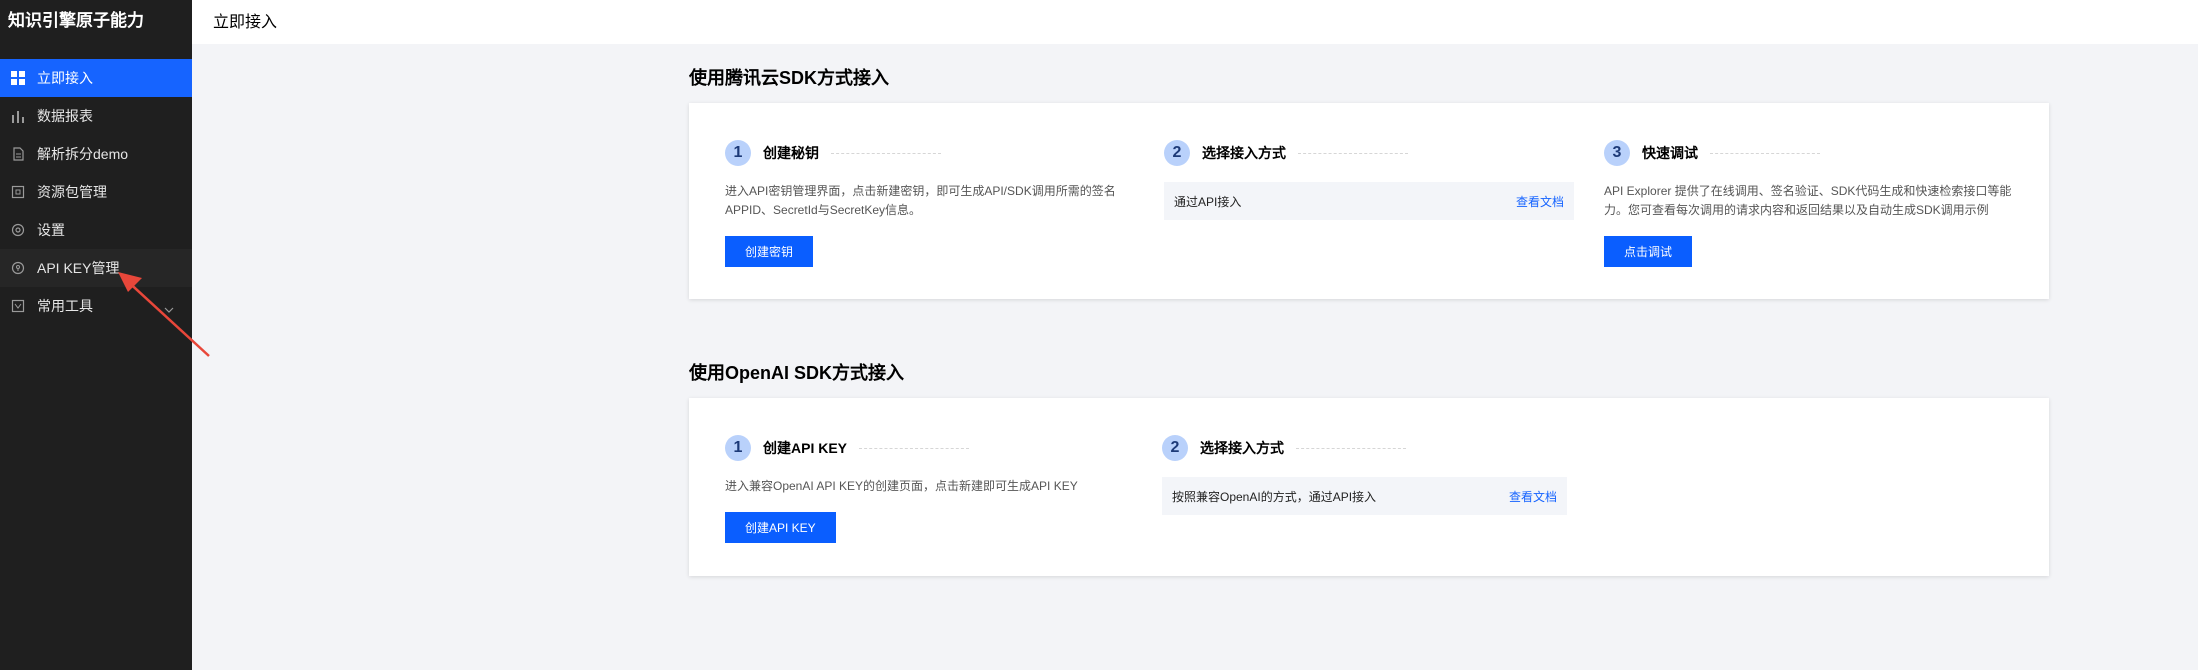 This screenshot has width=2198, height=670. What do you see at coordinates (18, 230) in the screenshot?
I see `settings-icon` at bounding box center [18, 230].